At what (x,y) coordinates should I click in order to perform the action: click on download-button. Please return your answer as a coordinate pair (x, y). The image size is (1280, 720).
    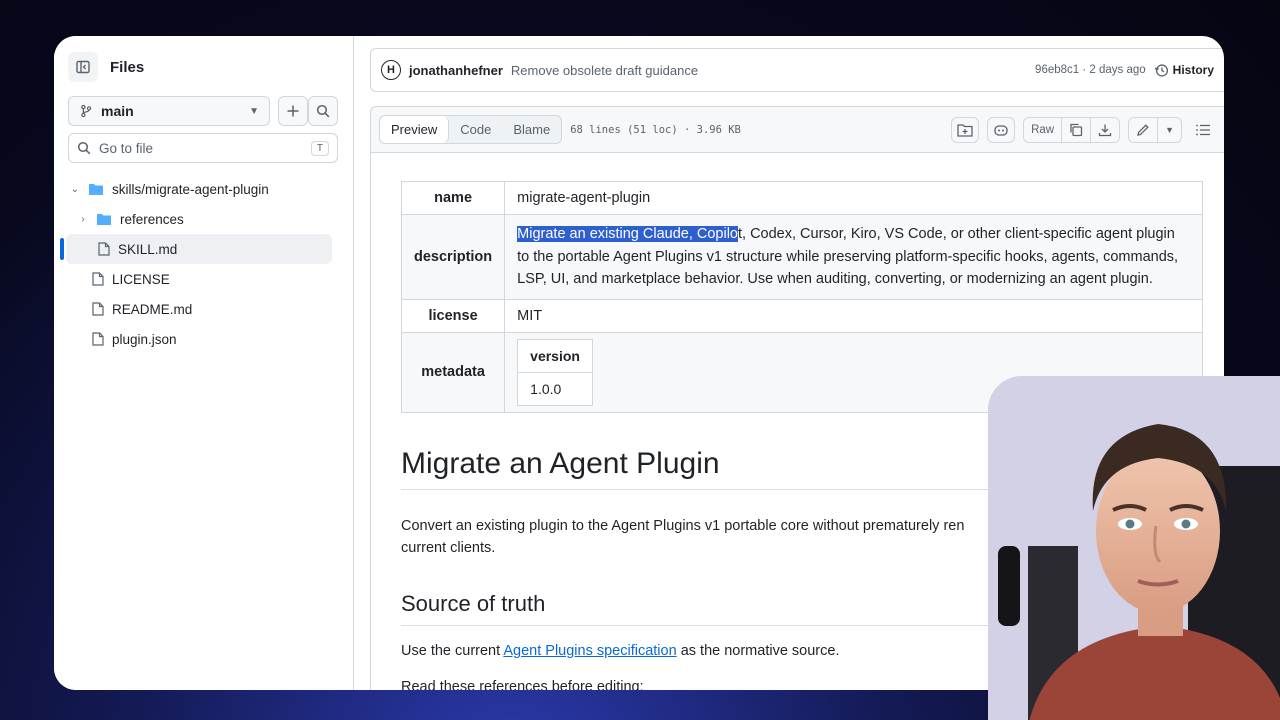
    Looking at the image, I should click on (1105, 130).